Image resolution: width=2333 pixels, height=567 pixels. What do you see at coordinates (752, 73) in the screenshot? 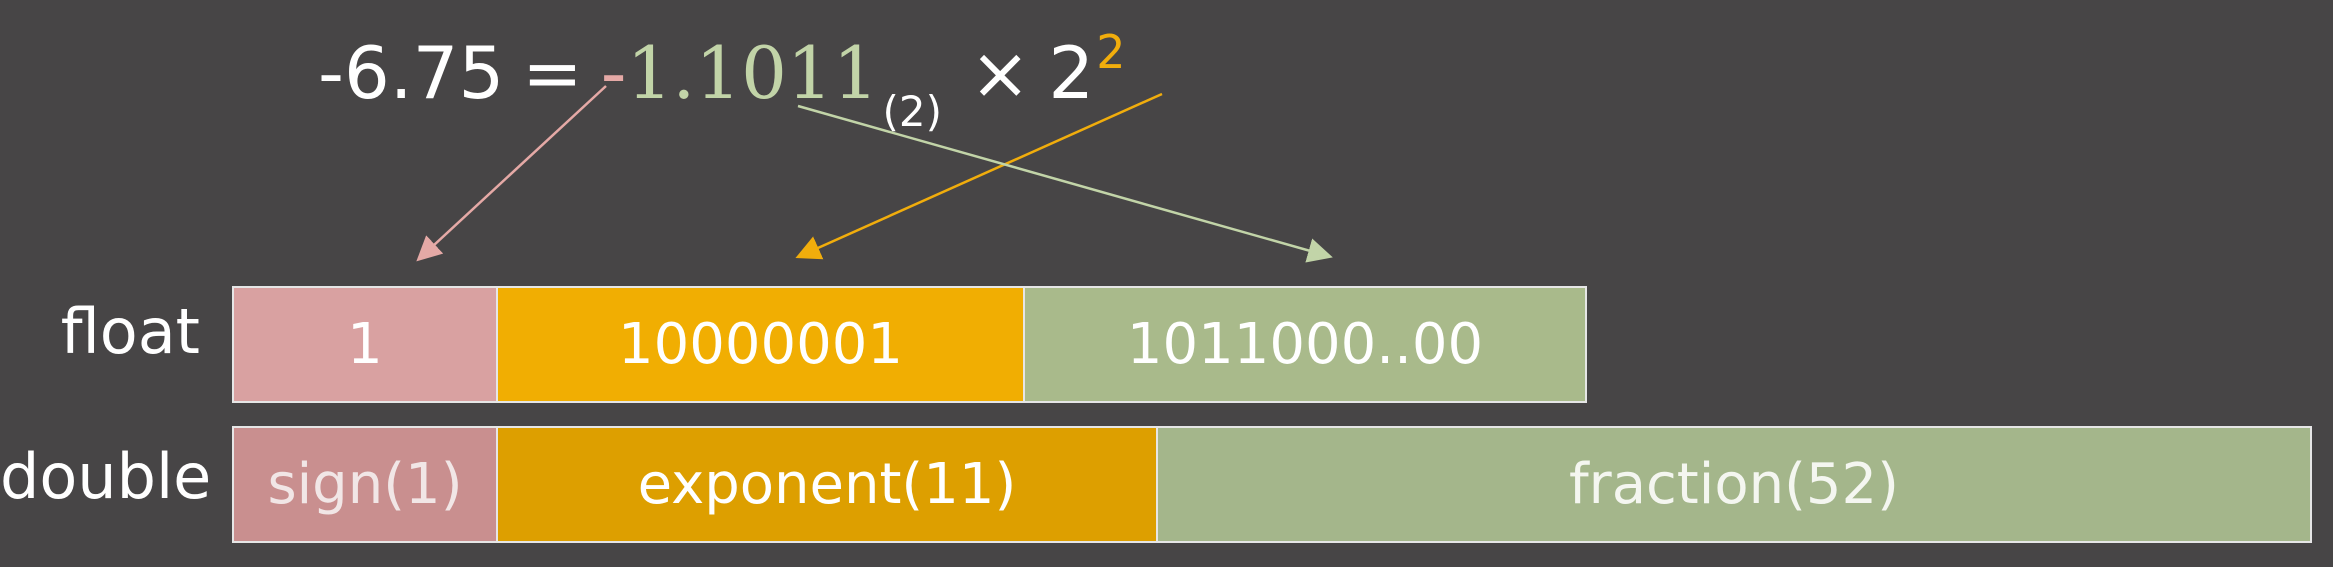
I see `formula-mantissa: 1.1011` at bounding box center [752, 73].